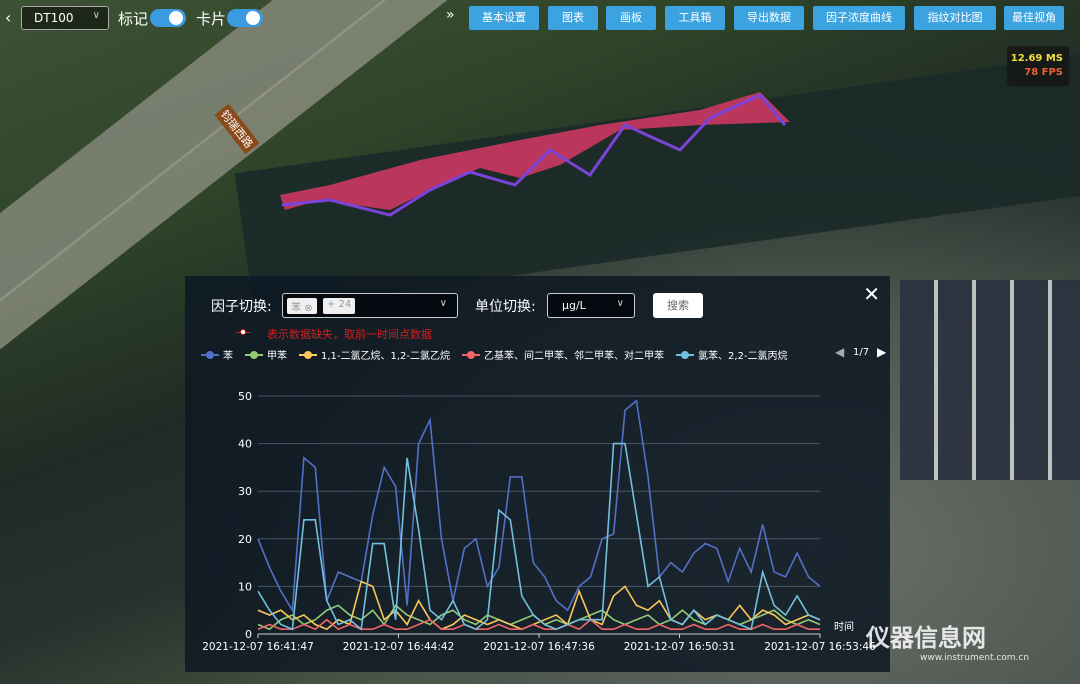 The height and width of the screenshot is (684, 1080). What do you see at coordinates (504, 18) in the screenshot?
I see `toolbar-button-0: 基本设置` at bounding box center [504, 18].